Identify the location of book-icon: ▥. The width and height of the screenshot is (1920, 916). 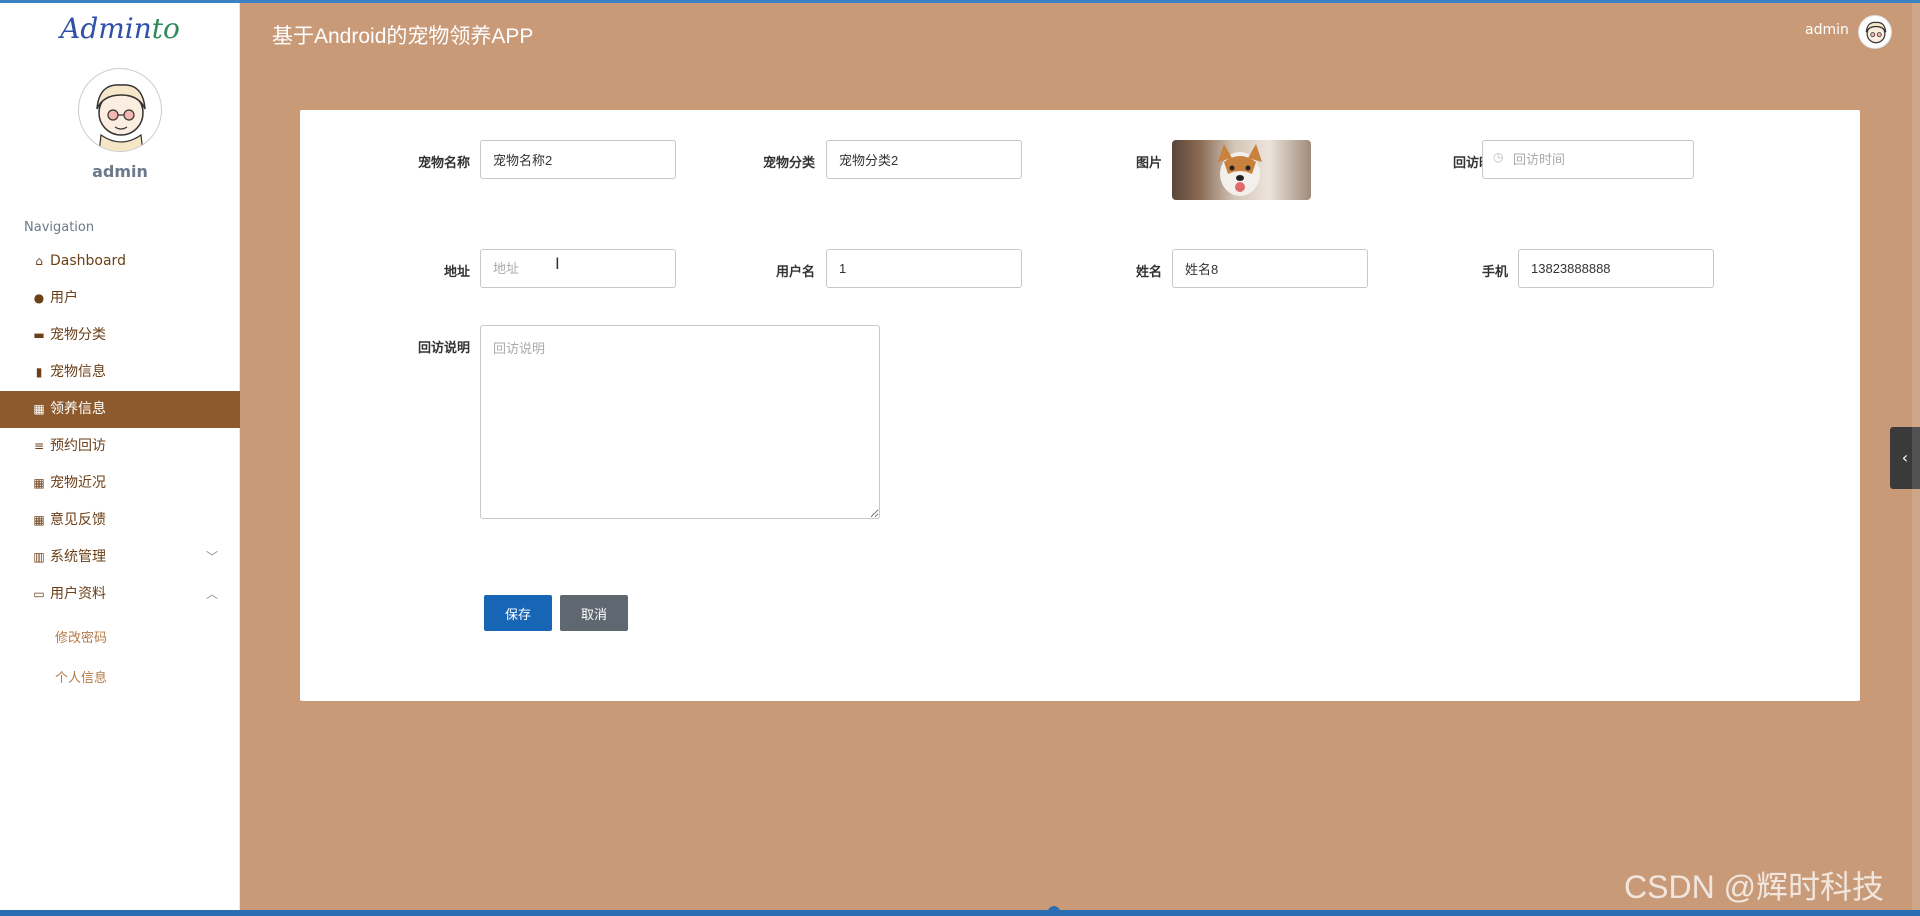
(39, 557).